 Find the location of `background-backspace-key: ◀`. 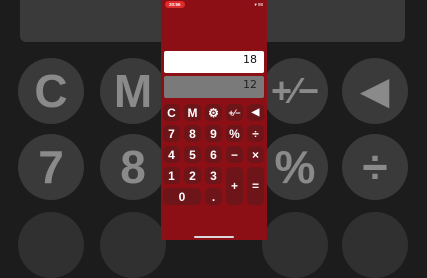

background-backspace-key: ◀ is located at coordinates (375, 91).